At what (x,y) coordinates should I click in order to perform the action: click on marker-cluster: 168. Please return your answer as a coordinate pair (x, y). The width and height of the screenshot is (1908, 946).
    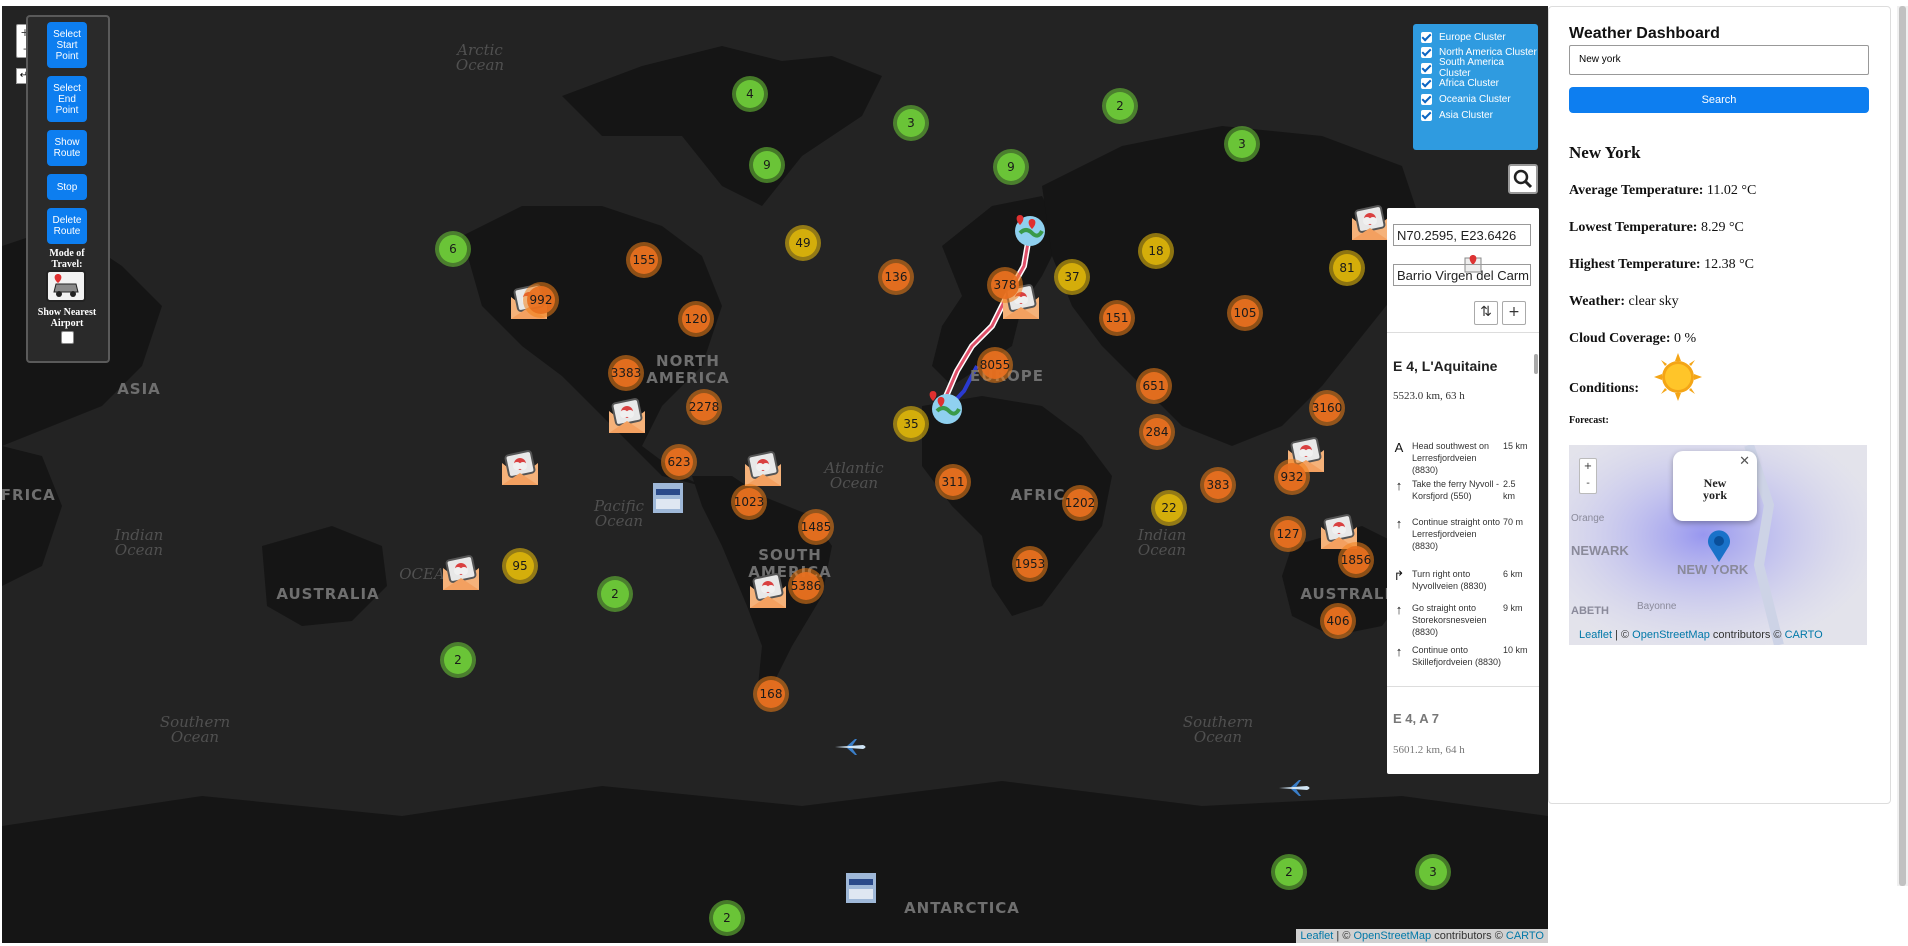
    Looking at the image, I should click on (771, 694).